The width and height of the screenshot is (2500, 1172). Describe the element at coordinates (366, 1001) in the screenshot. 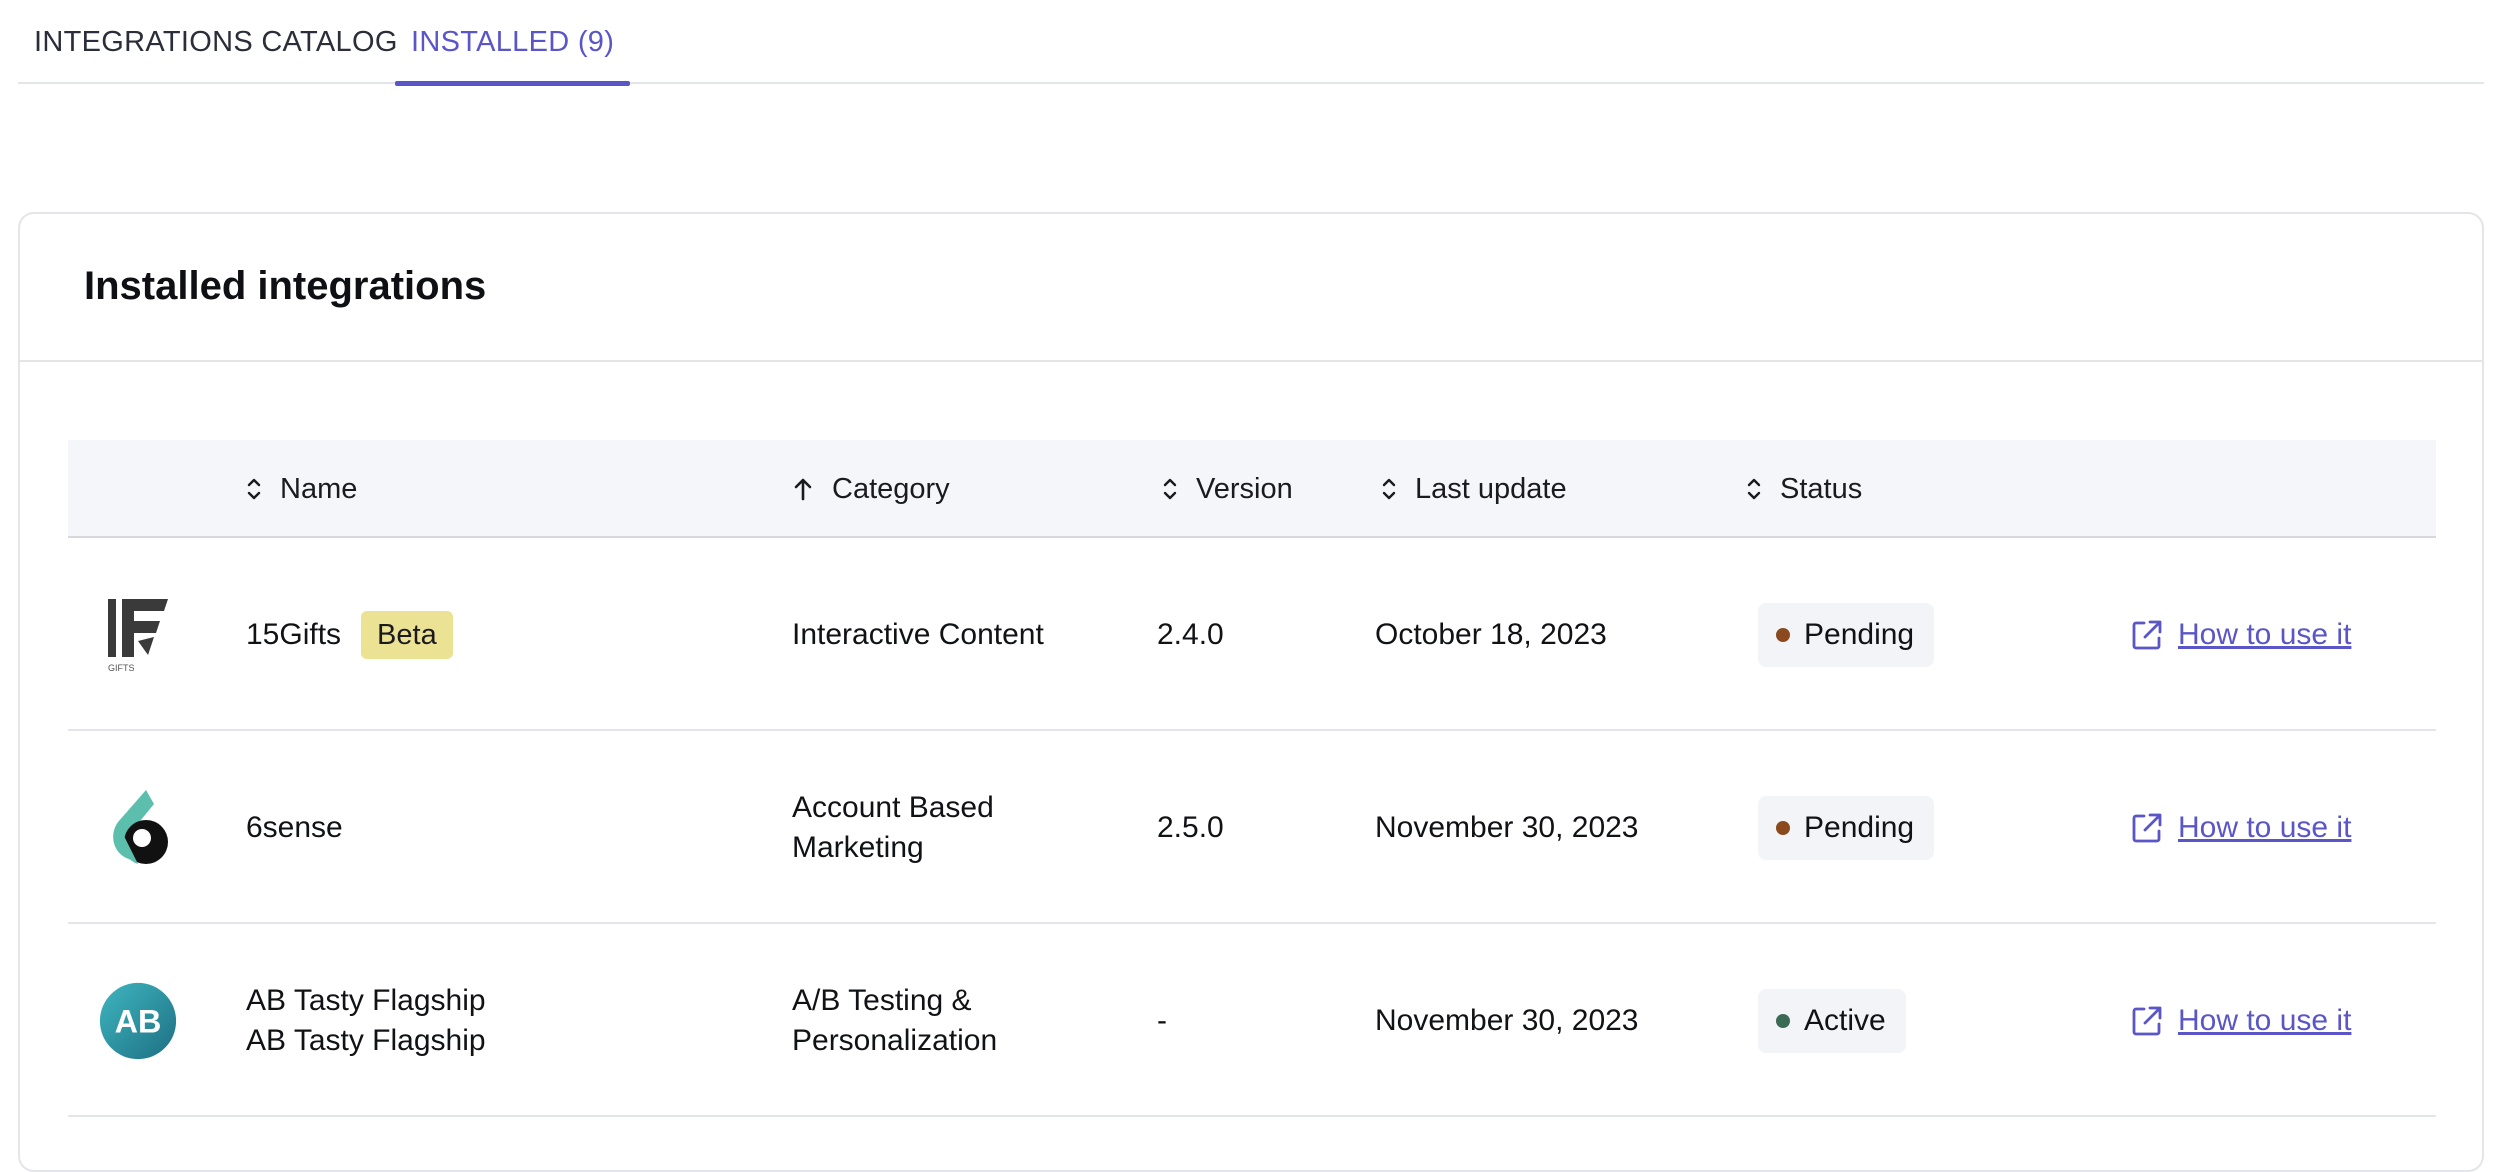

I see `integration-name: AB Tasty Flagship` at that location.